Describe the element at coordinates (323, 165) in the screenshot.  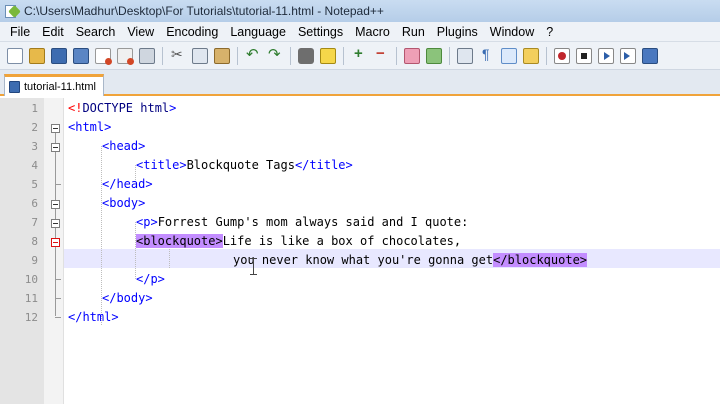
I see `title-close-tag: </title>` at that location.